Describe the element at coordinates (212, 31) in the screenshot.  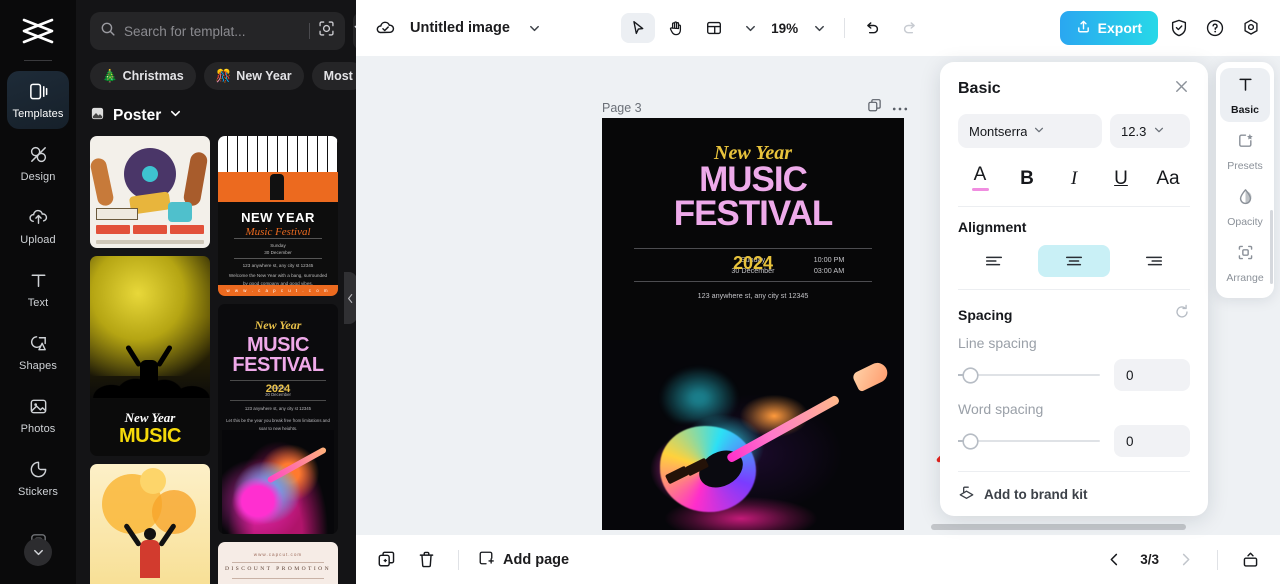
I see `search-input` at that location.